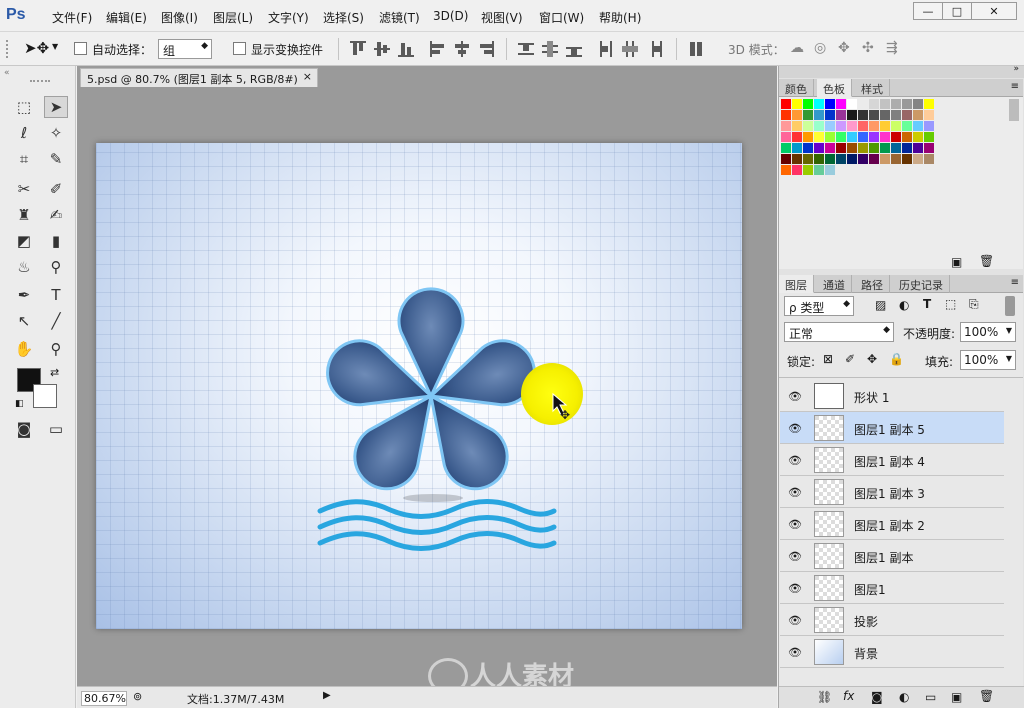 The width and height of the screenshot is (1024, 708). What do you see at coordinates (56, 295) in the screenshot?
I see `type-icon: T` at bounding box center [56, 295].